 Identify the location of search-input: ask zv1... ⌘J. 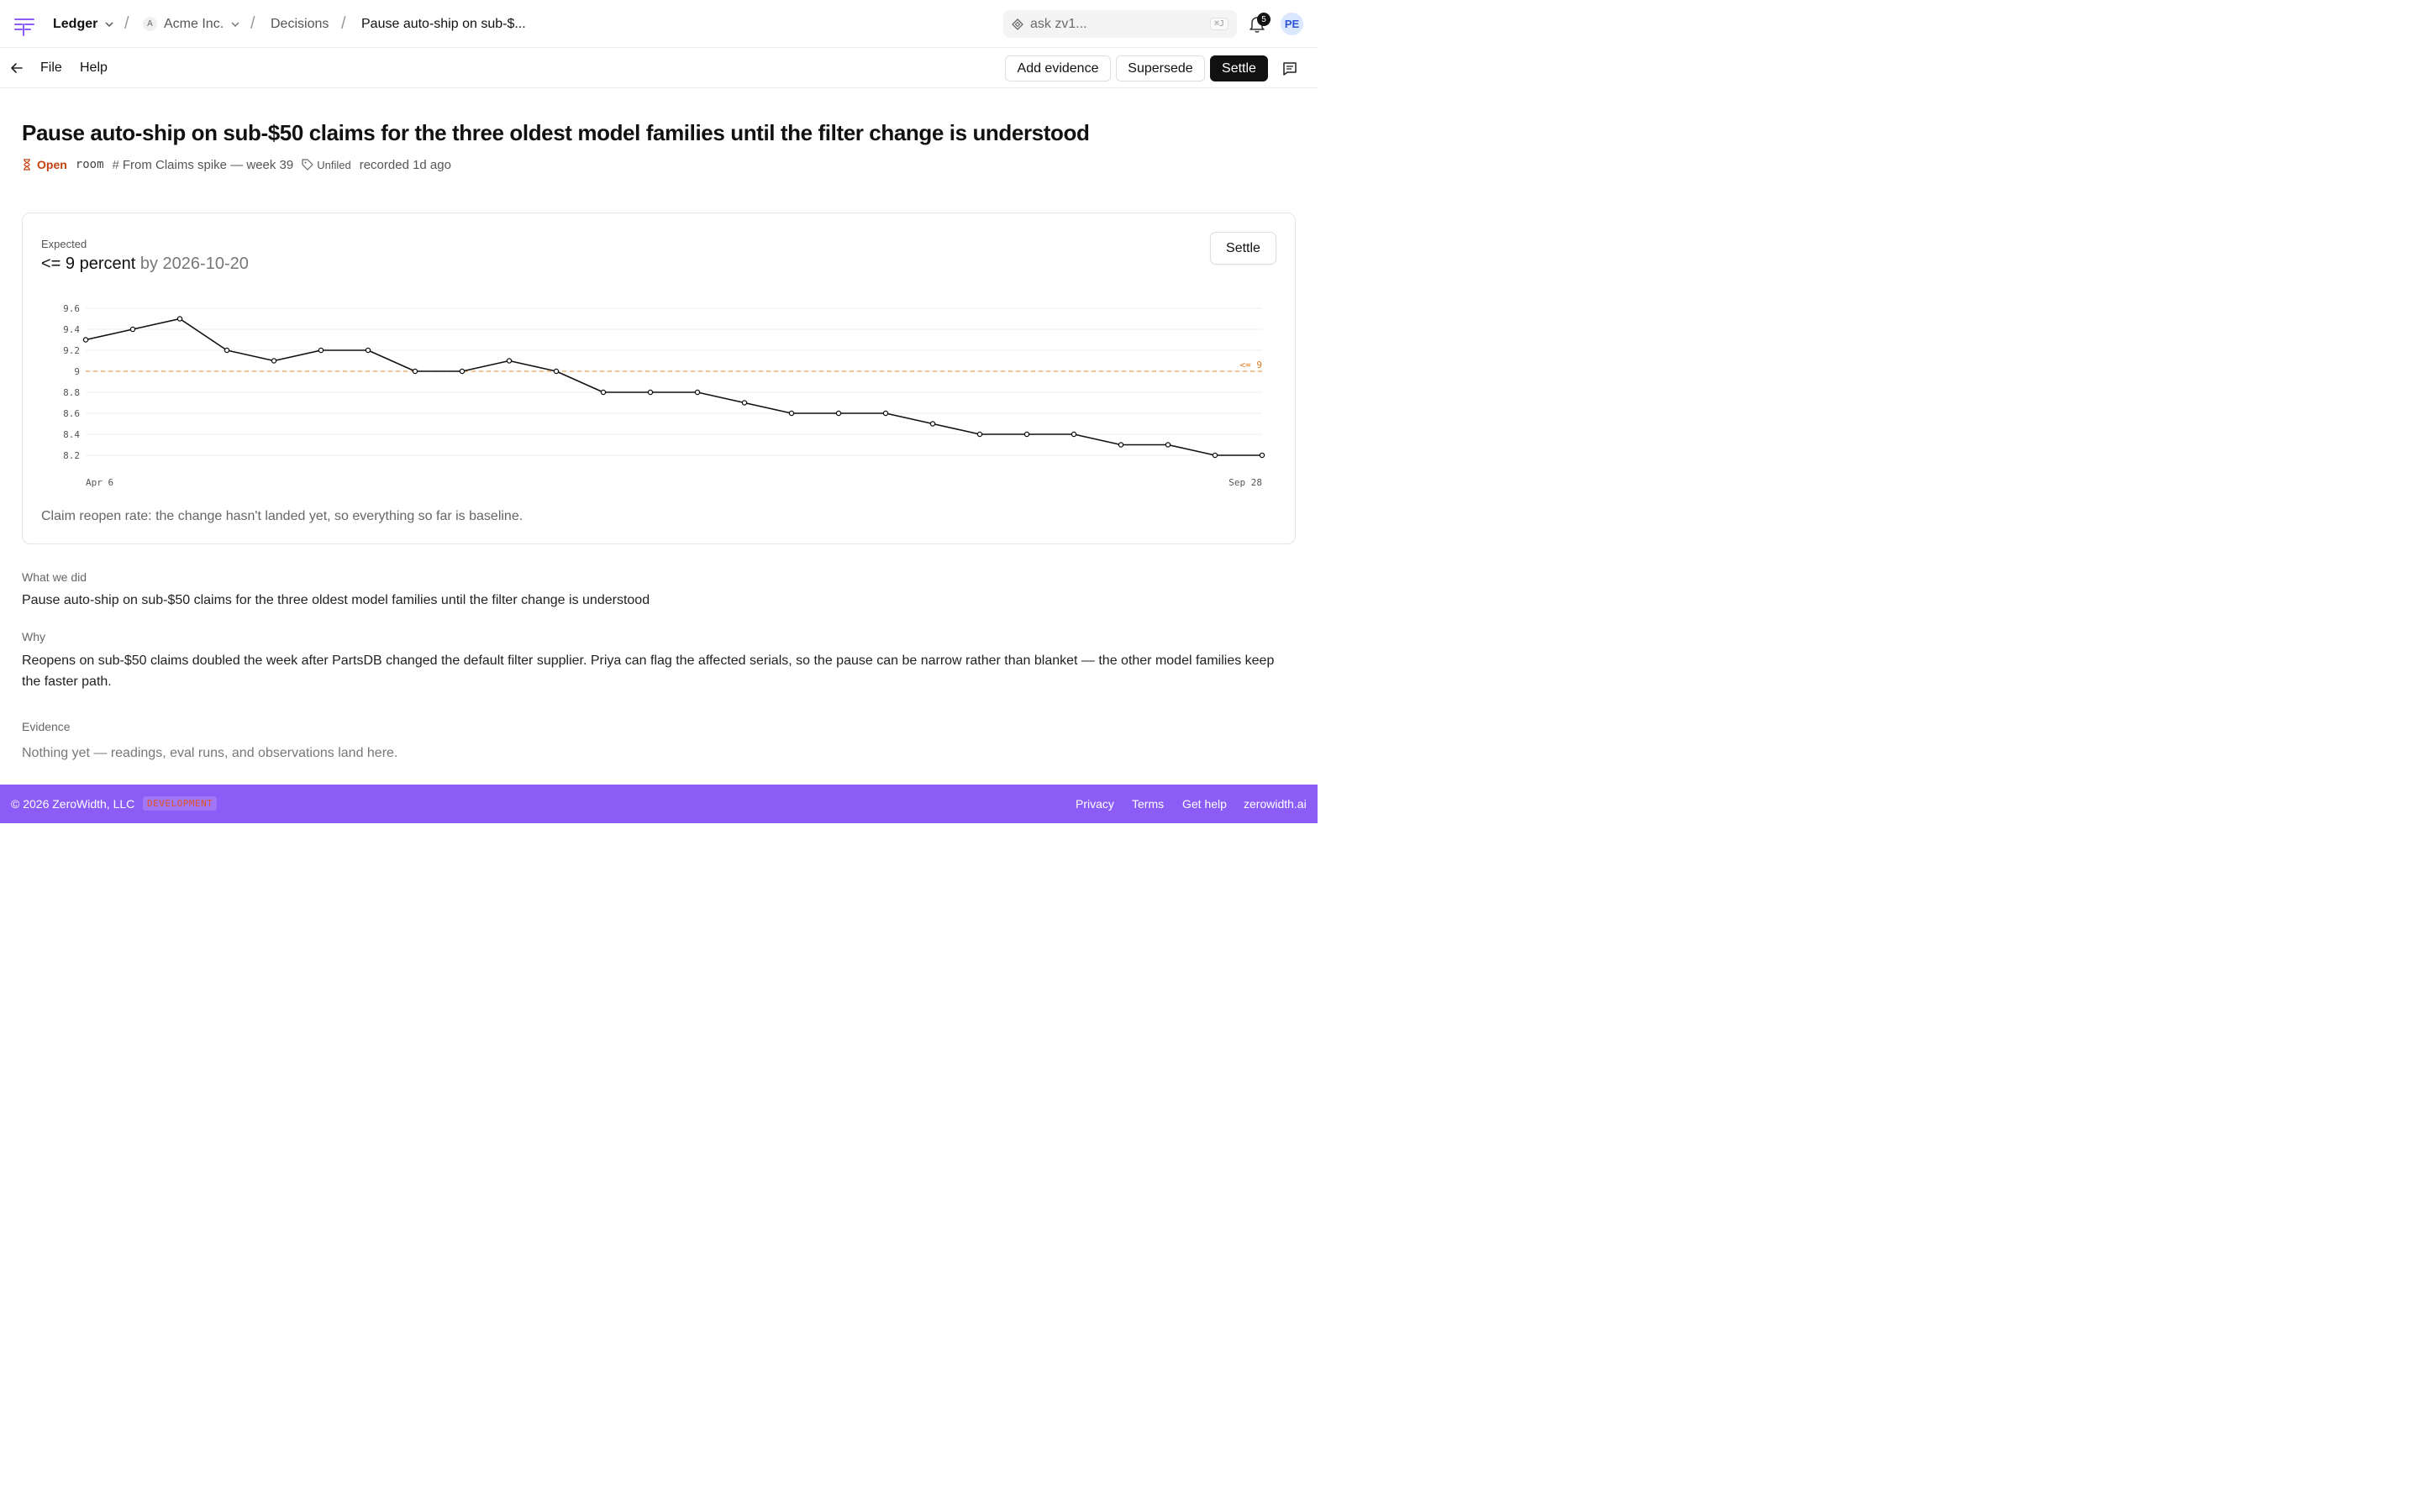
(1120, 24).